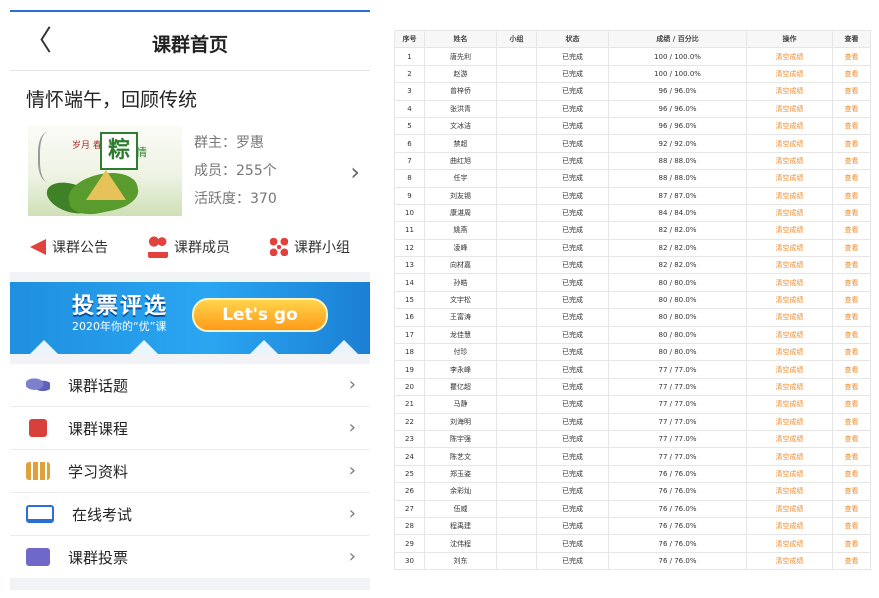 Image resolution: width=879 pixels, height=598 pixels. I want to click on chevron-right-icon: ›, so click(355, 172).